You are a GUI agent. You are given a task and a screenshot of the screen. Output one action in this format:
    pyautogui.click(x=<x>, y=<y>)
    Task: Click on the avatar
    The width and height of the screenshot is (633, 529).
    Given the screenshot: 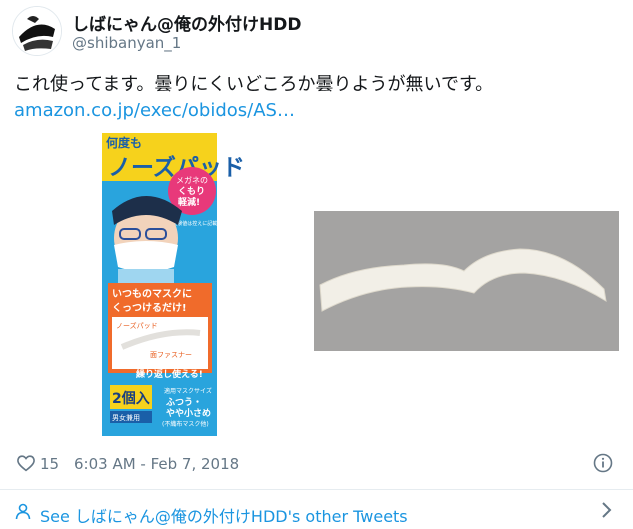 What is the action you would take?
    pyautogui.click(x=37, y=31)
    